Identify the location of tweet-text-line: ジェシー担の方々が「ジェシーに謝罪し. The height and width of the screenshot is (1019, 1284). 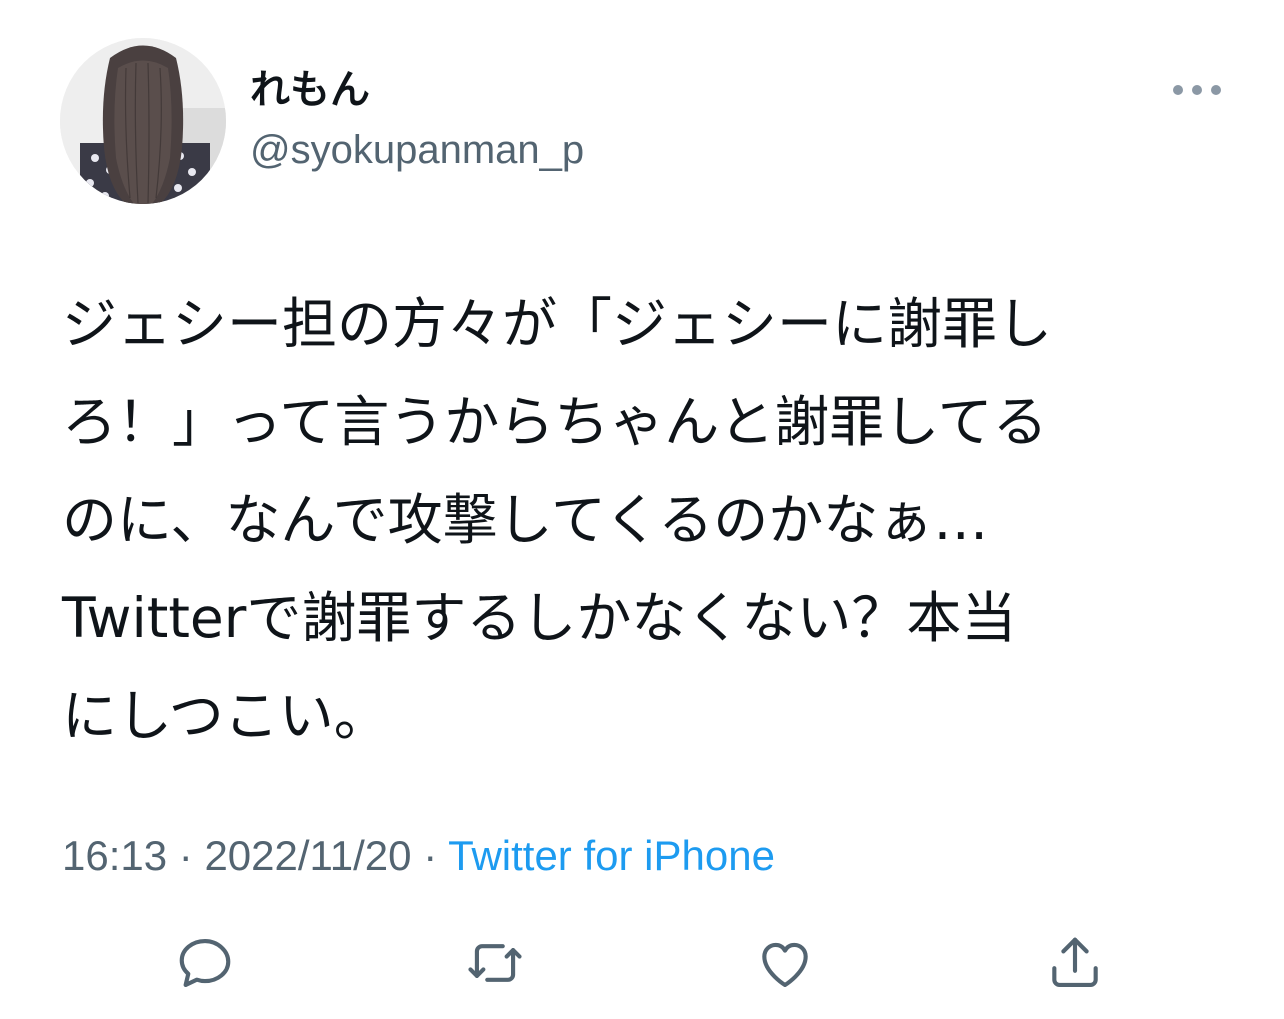
(557, 324).